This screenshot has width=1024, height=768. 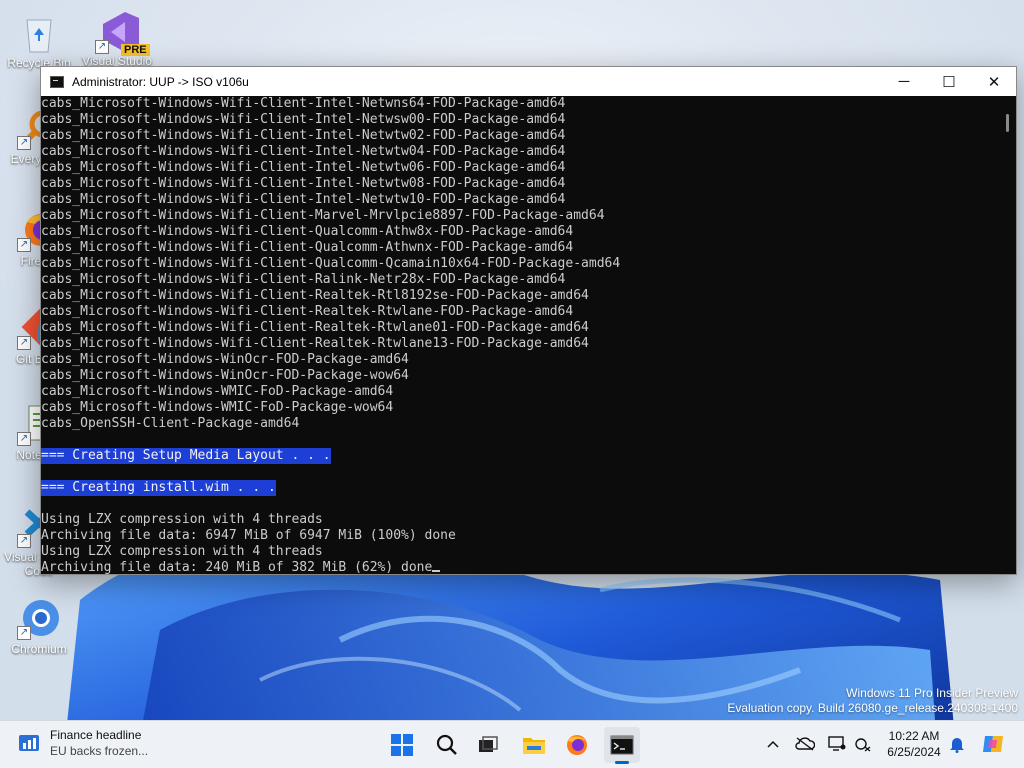 I want to click on windows-start-icon, so click(x=402, y=745).